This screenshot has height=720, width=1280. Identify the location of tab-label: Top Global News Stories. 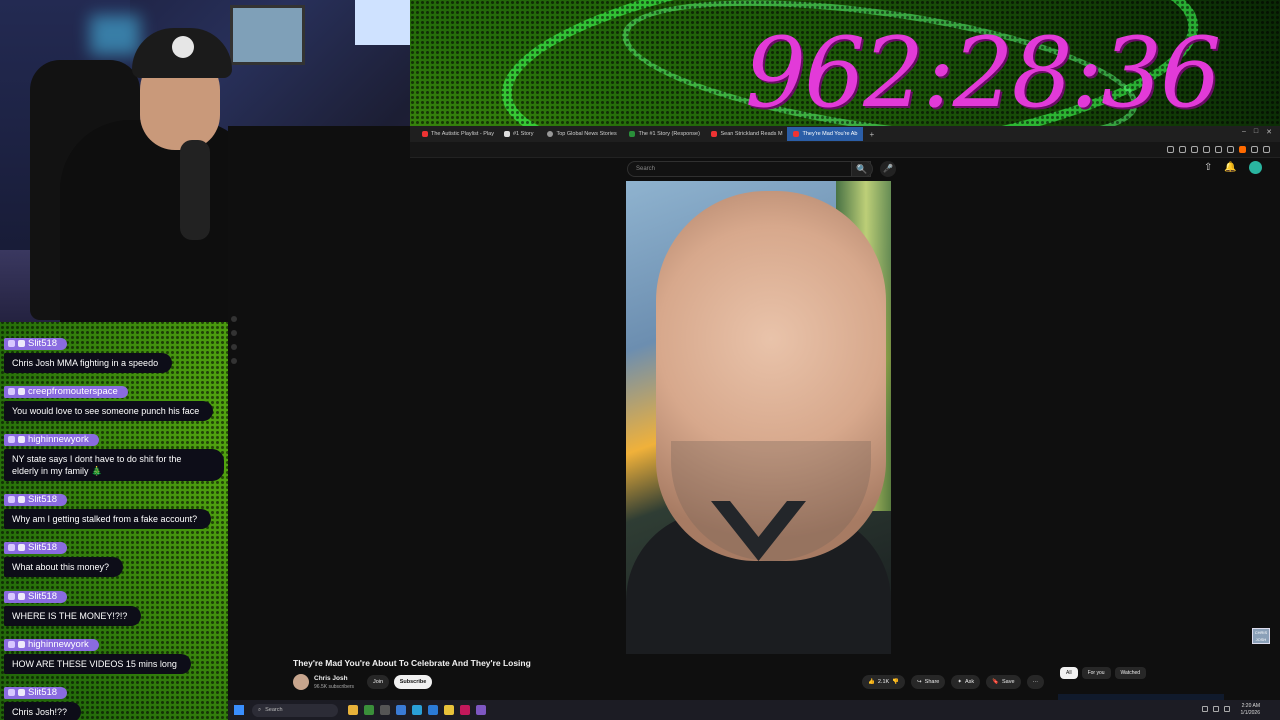
(586, 134).